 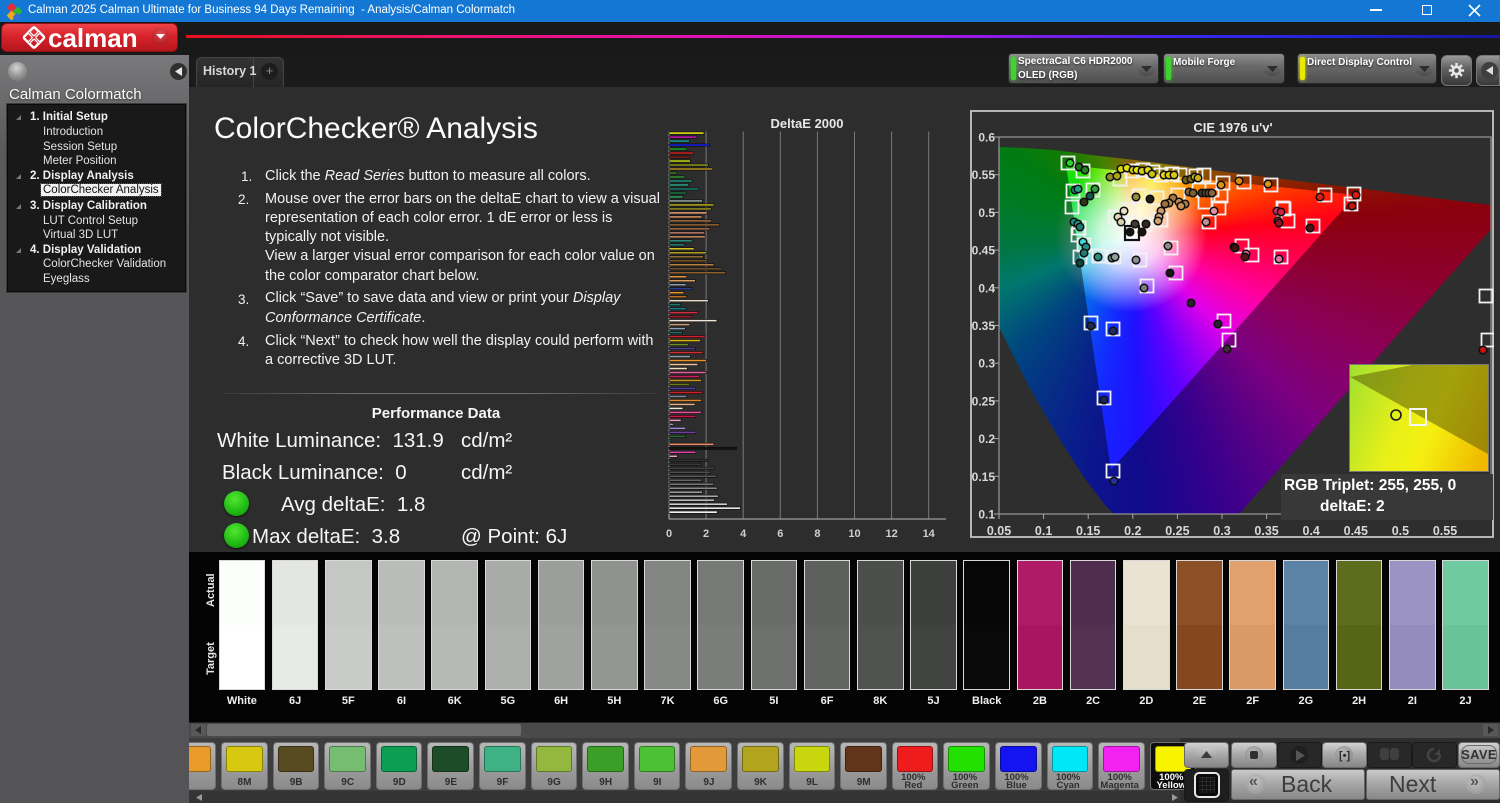 I want to click on svg-text: DeltaE 2000, so click(x=807, y=123).